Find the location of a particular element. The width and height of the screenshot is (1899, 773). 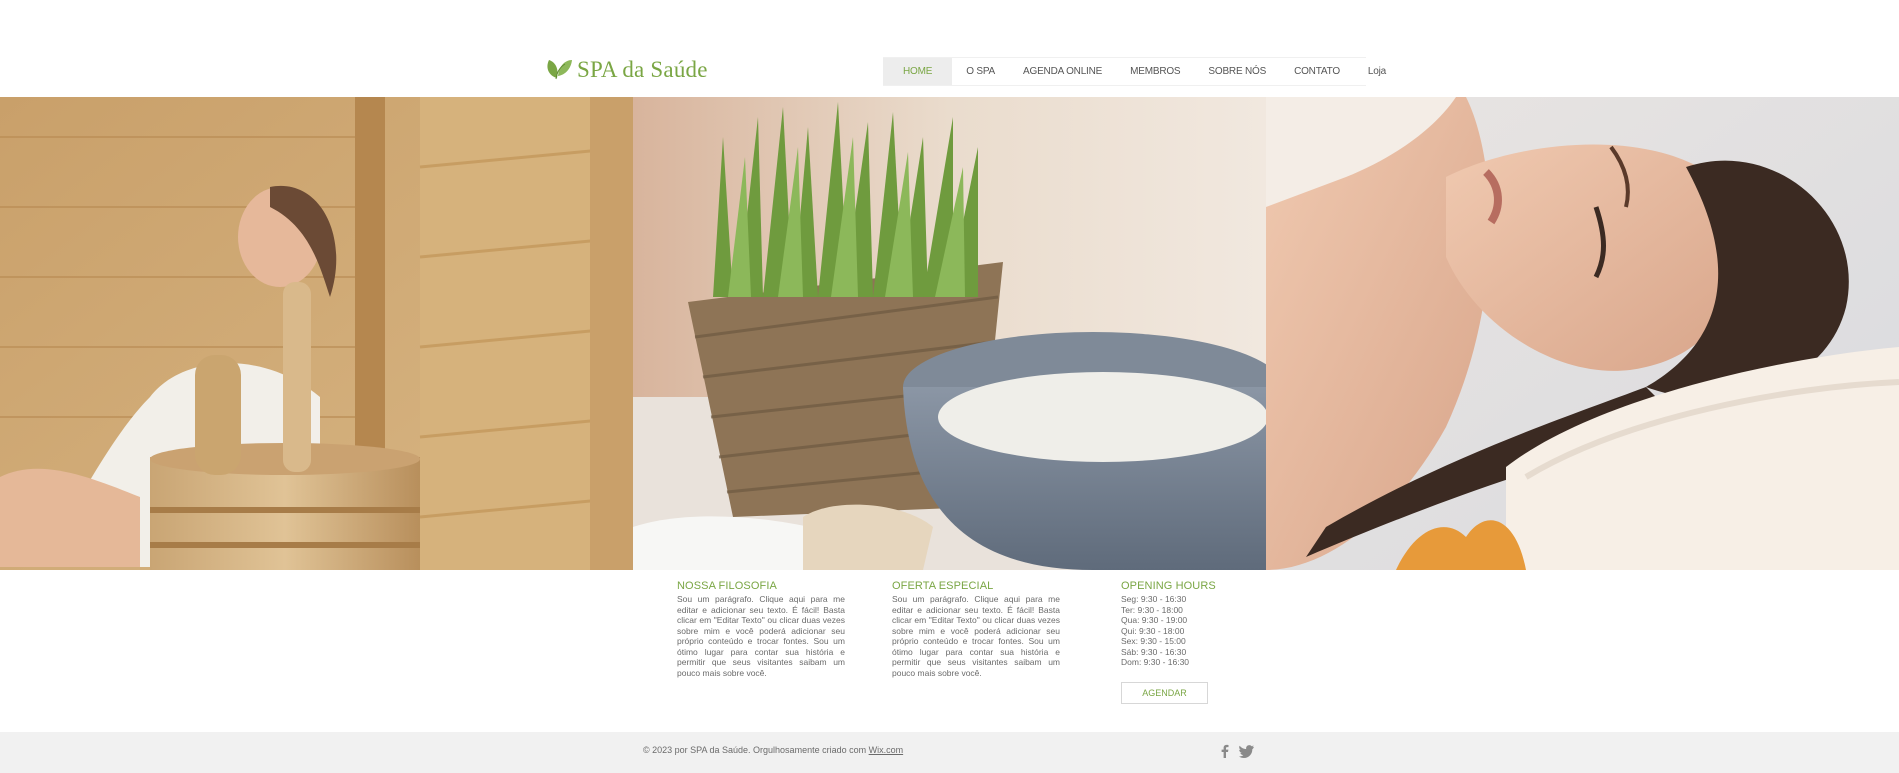

site-logo: SPA da Saúde is located at coordinates (625, 69).